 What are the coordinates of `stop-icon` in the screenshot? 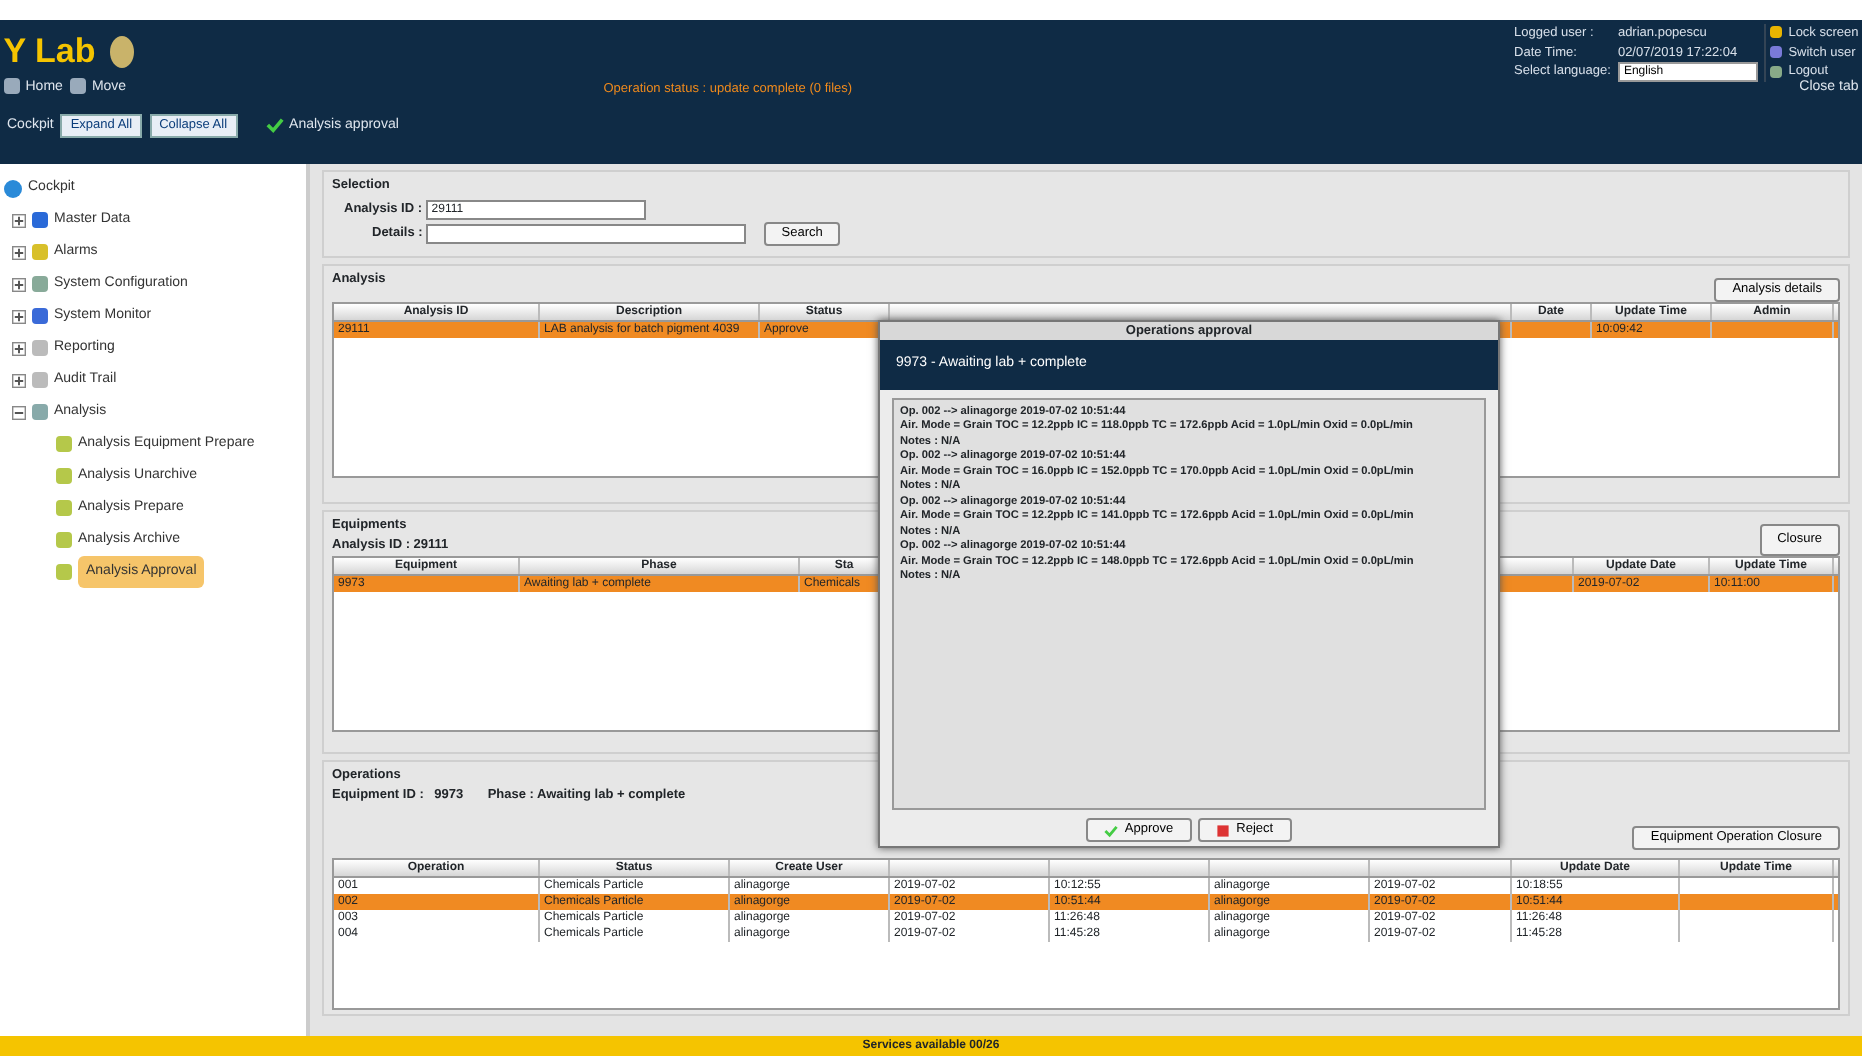 It's located at (1223, 830).